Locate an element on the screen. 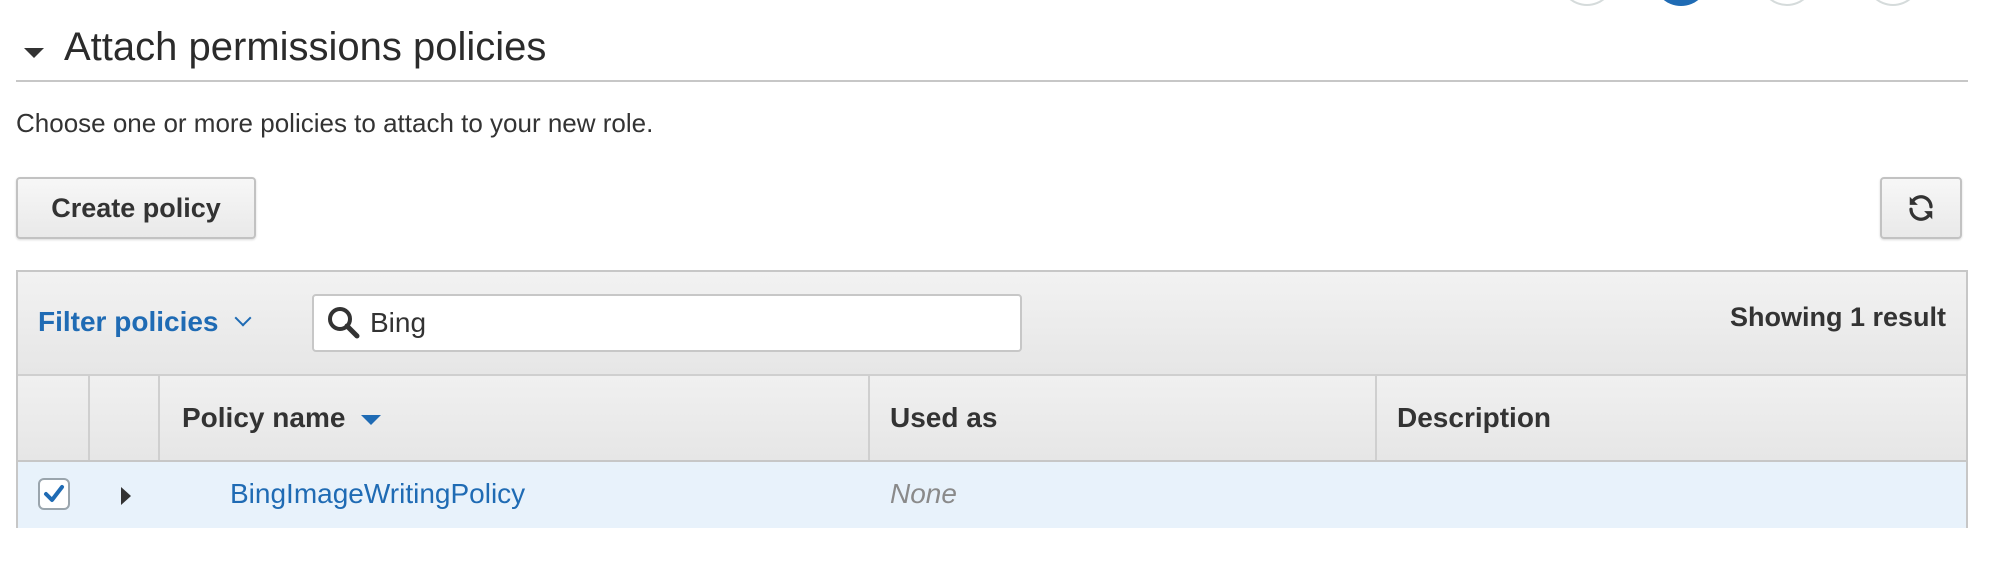 This screenshot has height=564, width=2006. policy-name-link: BingImageWritingPolicy is located at coordinates (377, 494).